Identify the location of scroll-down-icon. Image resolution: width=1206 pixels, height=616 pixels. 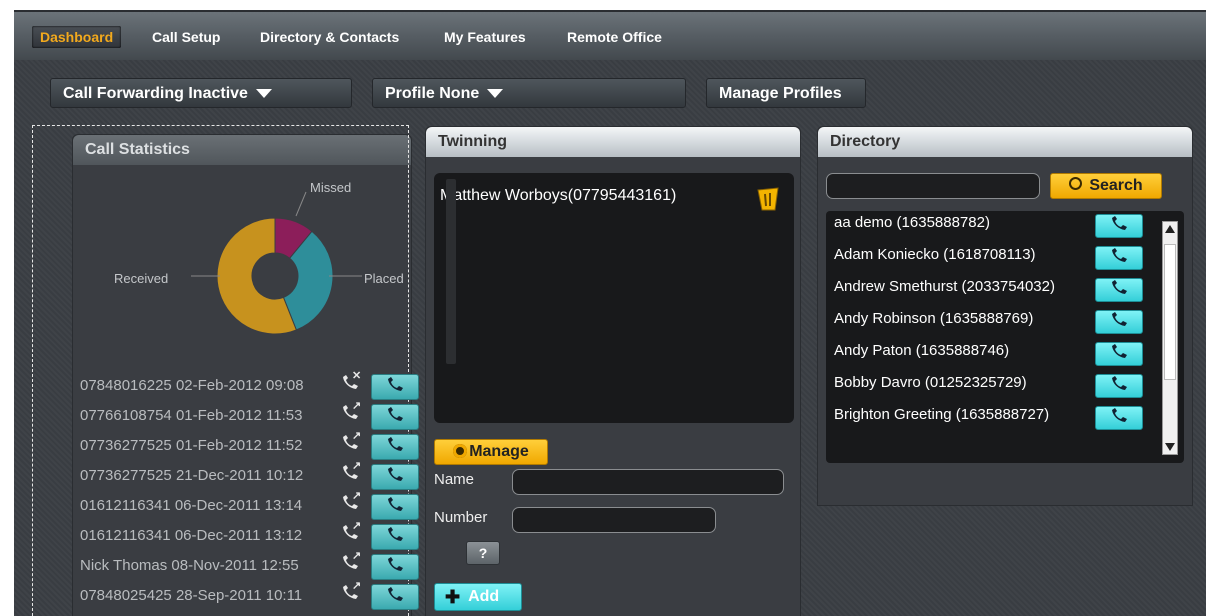
(1170, 447).